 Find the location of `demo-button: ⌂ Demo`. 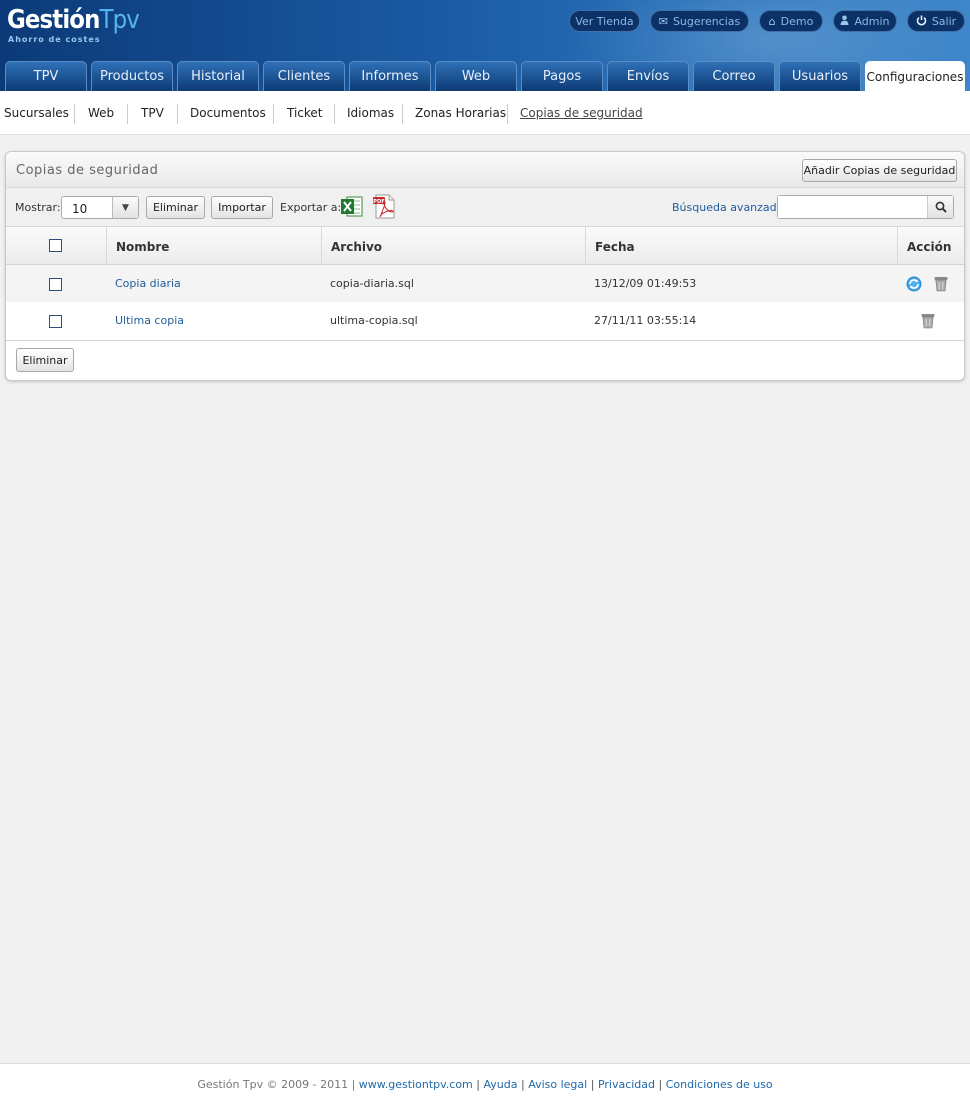

demo-button: ⌂ Demo is located at coordinates (791, 21).